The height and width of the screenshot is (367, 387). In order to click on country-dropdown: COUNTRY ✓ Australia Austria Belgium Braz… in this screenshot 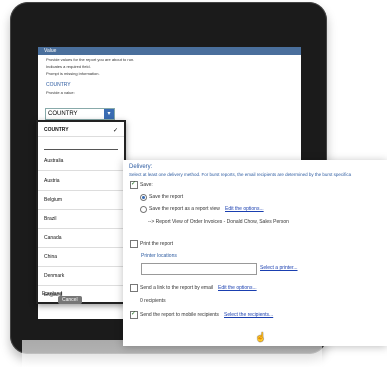, I will do `click(81, 212)`.